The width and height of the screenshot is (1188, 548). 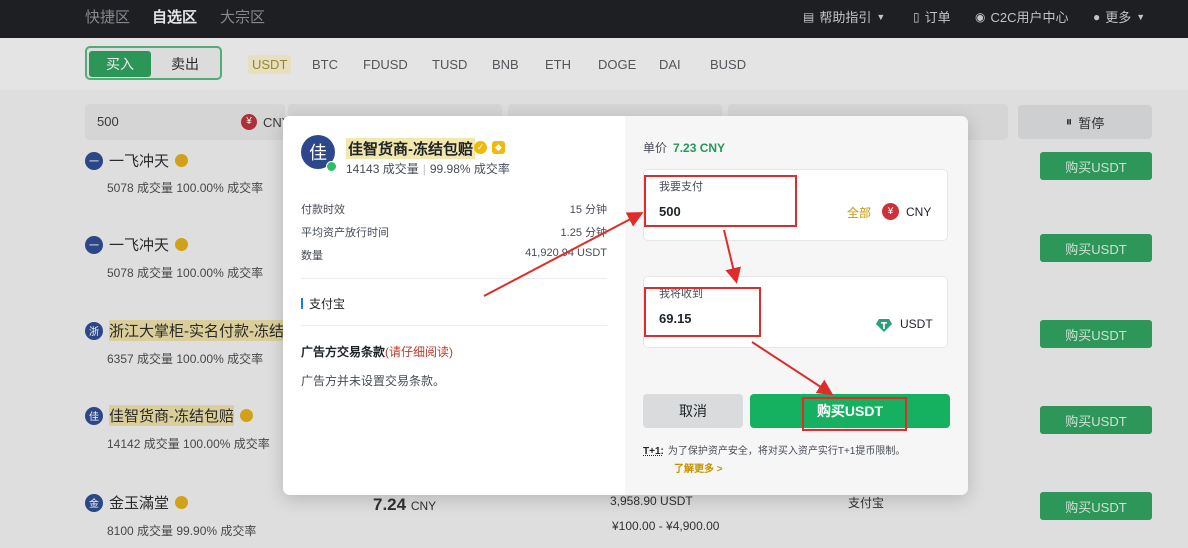 What do you see at coordinates (174, 16) in the screenshot?
I see `tab-favorites-zone: 自选区` at bounding box center [174, 16].